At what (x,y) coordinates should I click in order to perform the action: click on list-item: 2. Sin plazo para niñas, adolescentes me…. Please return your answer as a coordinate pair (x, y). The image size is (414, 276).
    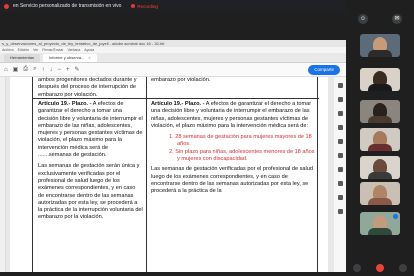
    Looking at the image, I should click on (242, 155).